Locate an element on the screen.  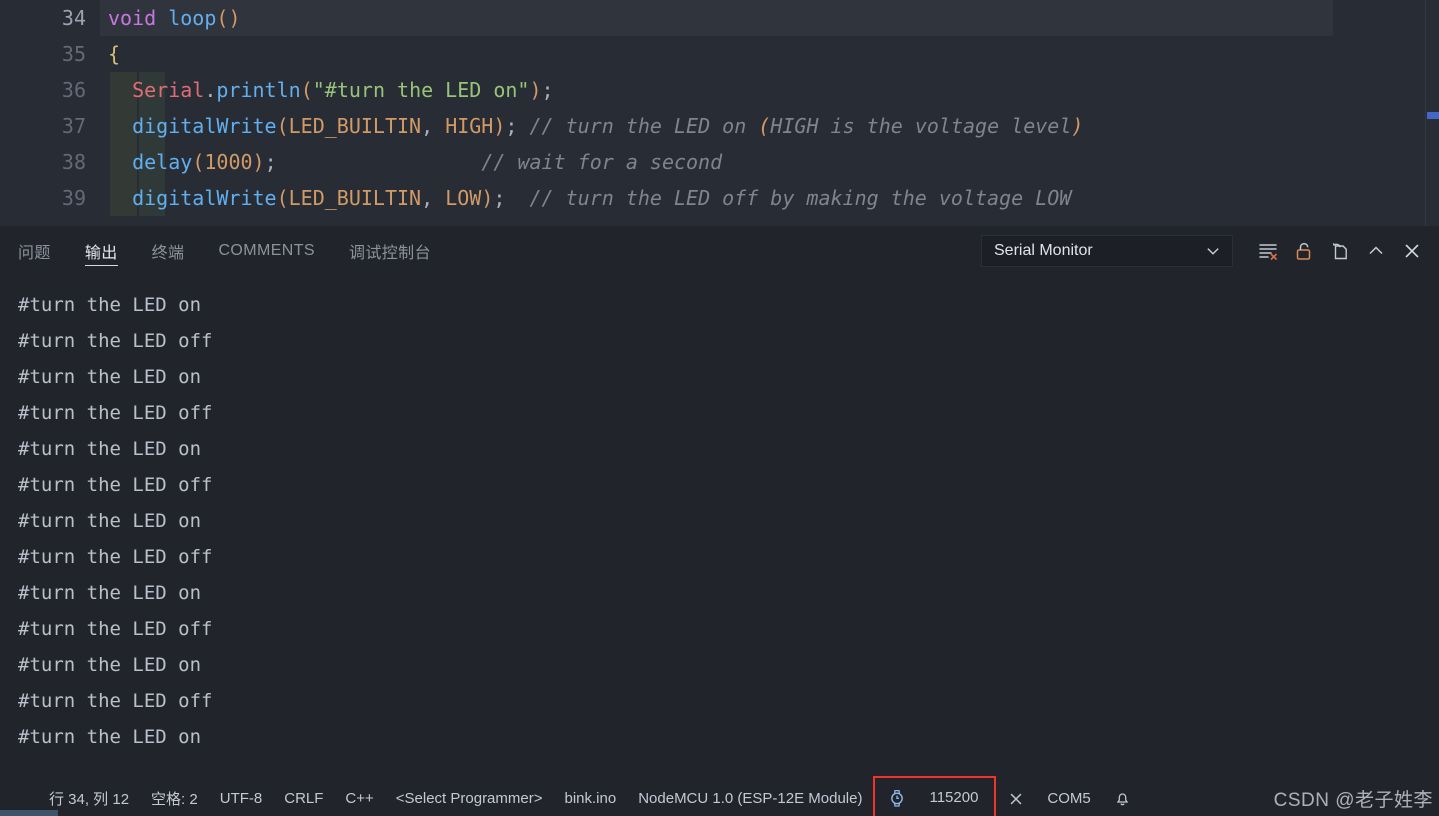
overview-ruler is located at coordinates (1432, 113).